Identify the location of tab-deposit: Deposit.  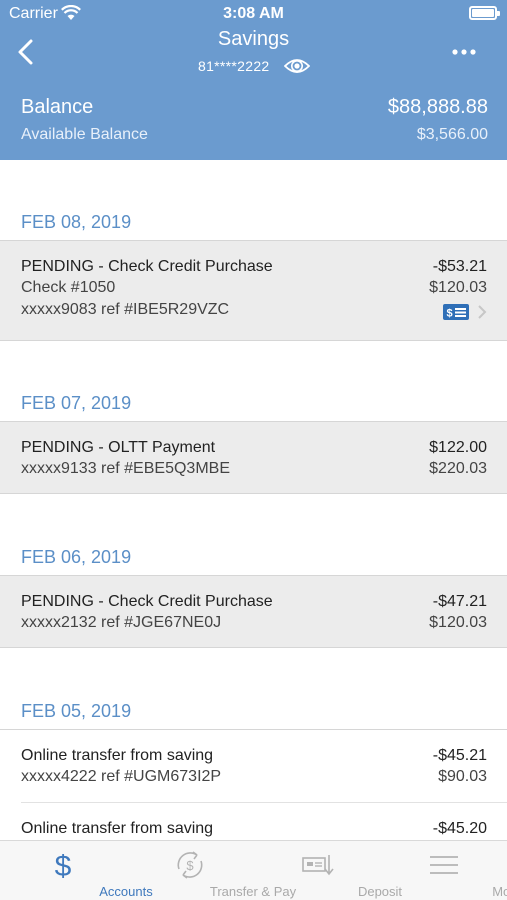
(328, 870).